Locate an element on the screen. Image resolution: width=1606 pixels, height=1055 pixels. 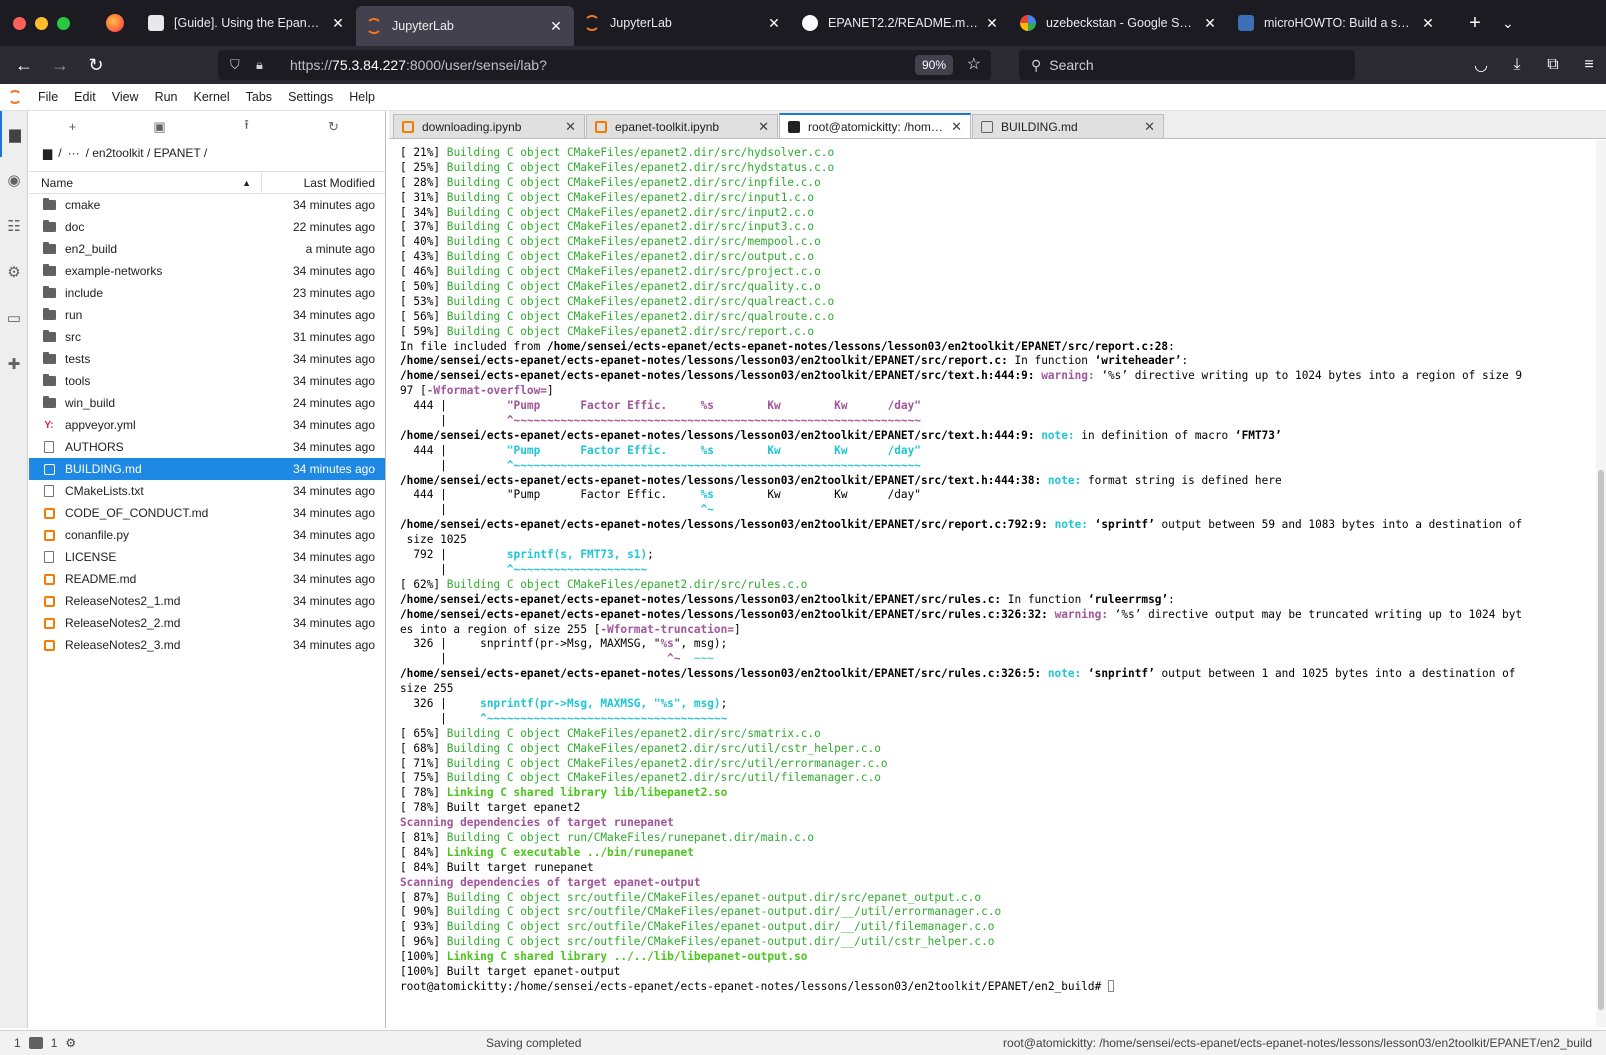
terminal-segment: [ 93%] is located at coordinates (423, 927).